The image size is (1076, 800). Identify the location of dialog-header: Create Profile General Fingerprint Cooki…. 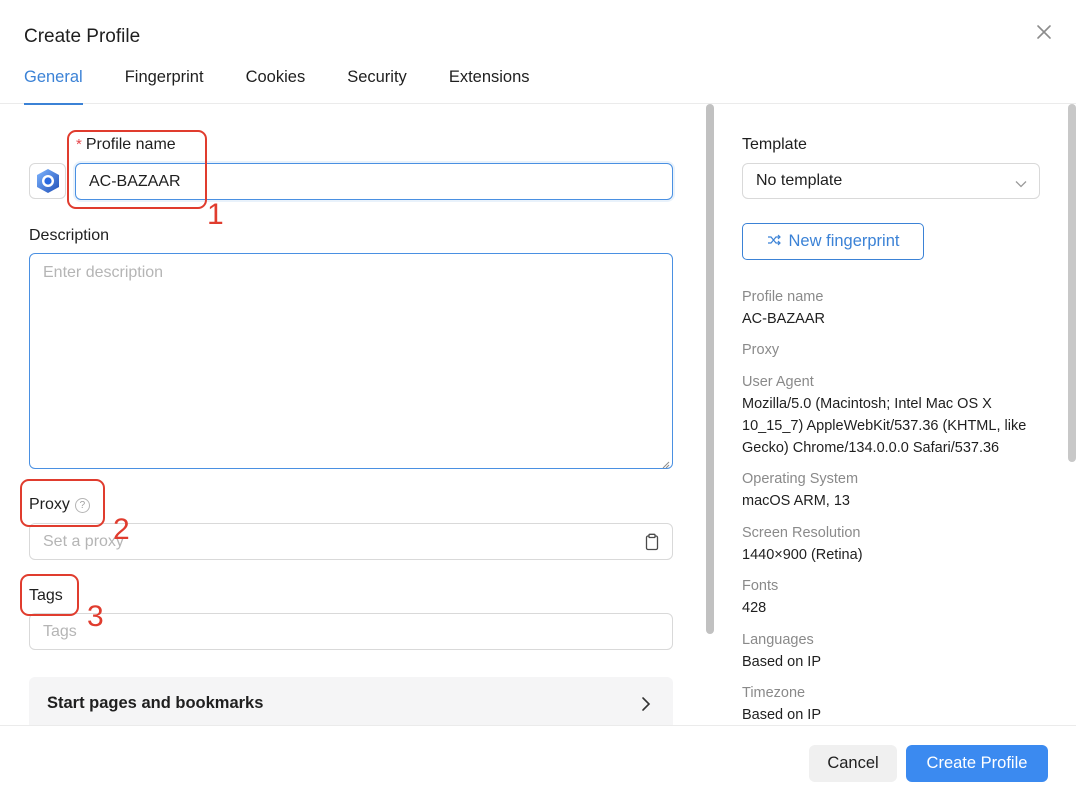
(538, 52).